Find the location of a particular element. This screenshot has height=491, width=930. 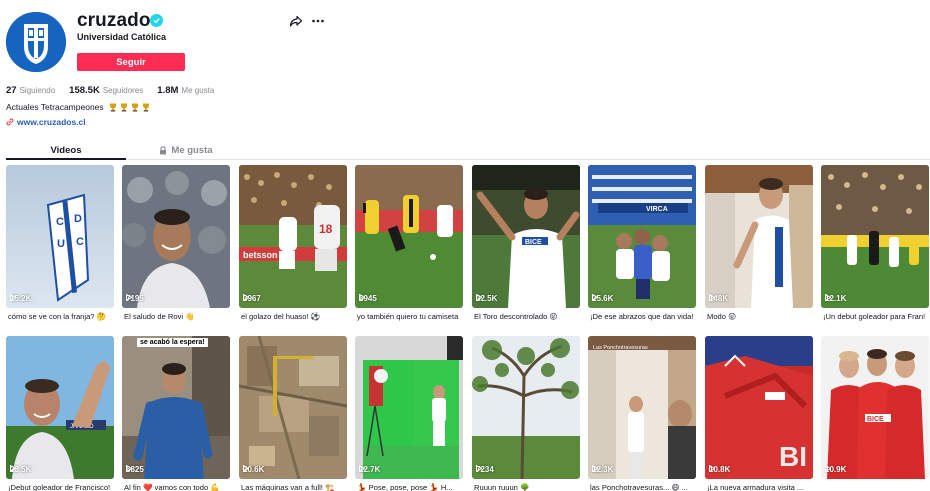

view-count: 20.6K is located at coordinates (253, 469).